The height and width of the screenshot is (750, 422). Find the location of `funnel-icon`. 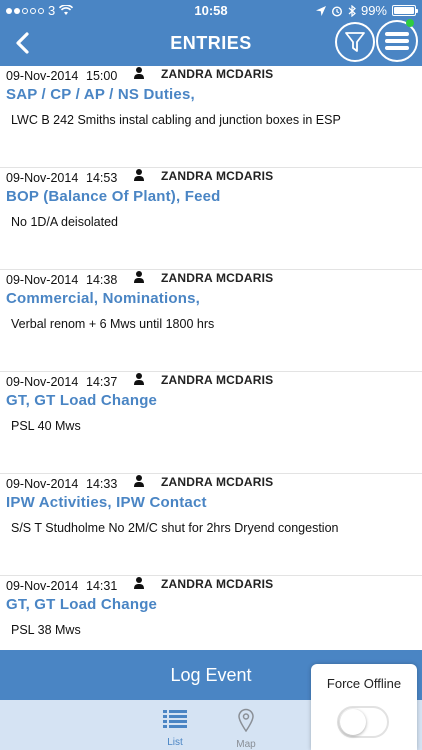

funnel-icon is located at coordinates (355, 42).